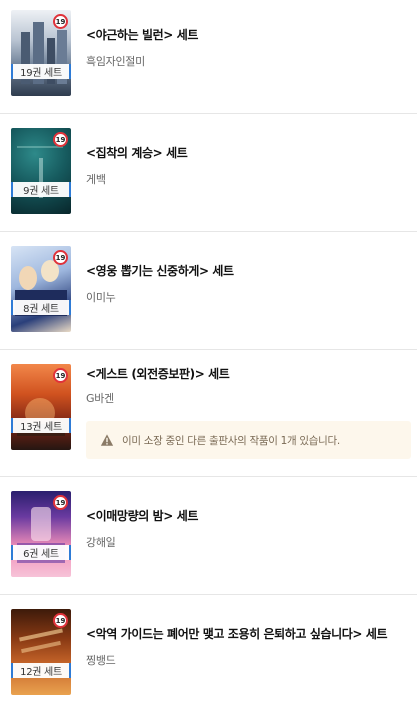 Image resolution: width=417 pixels, height=711 pixels. What do you see at coordinates (247, 515) in the screenshot?
I see `book-title: <이매망량의 밤> 세트` at bounding box center [247, 515].